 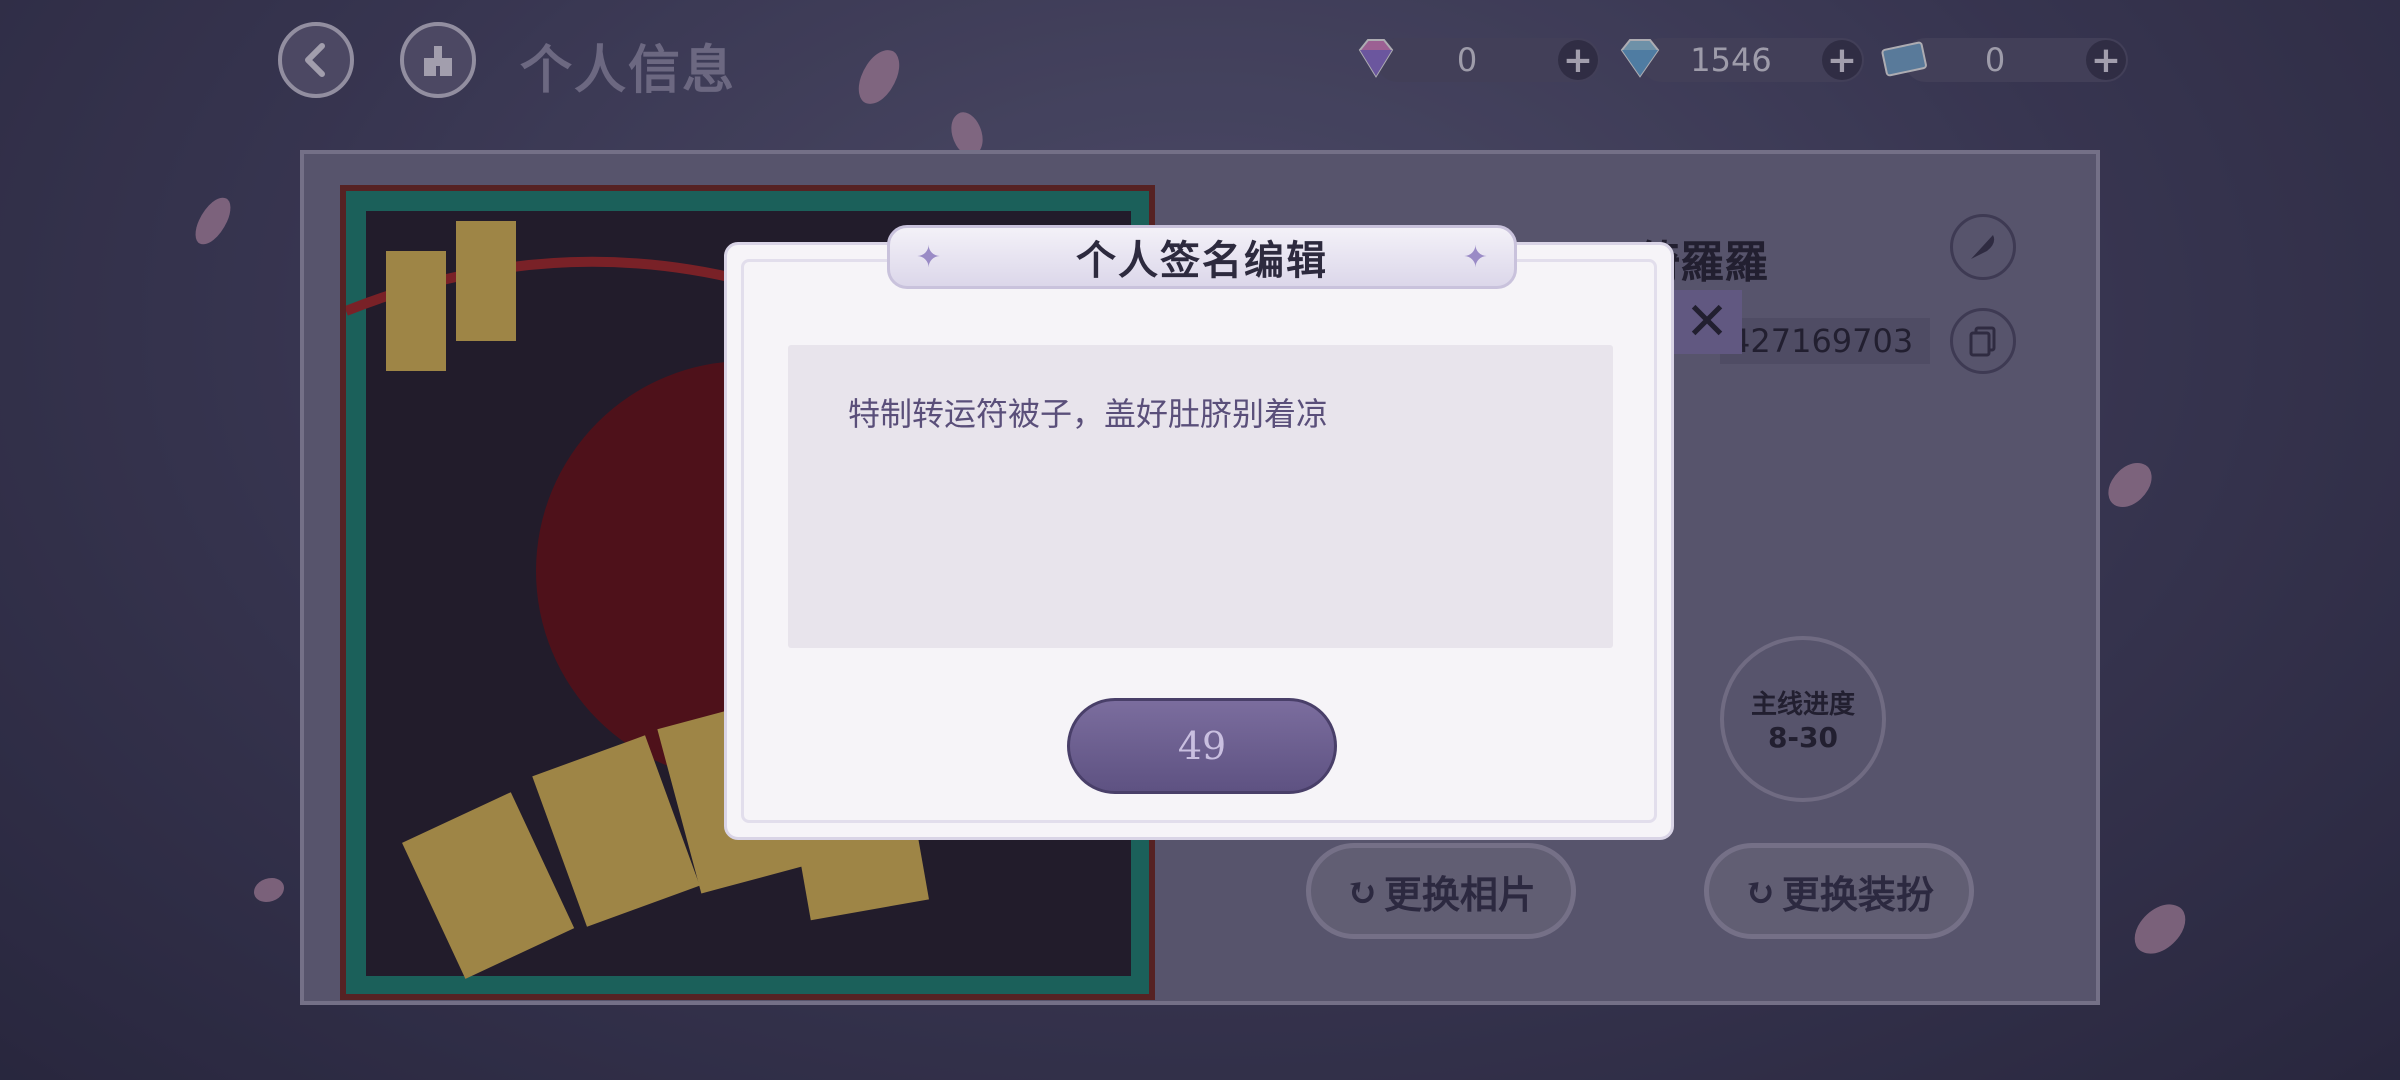 I want to click on signature-text: 特制转运符被子，盖好肚脐别着凉, so click(x=1088, y=414).